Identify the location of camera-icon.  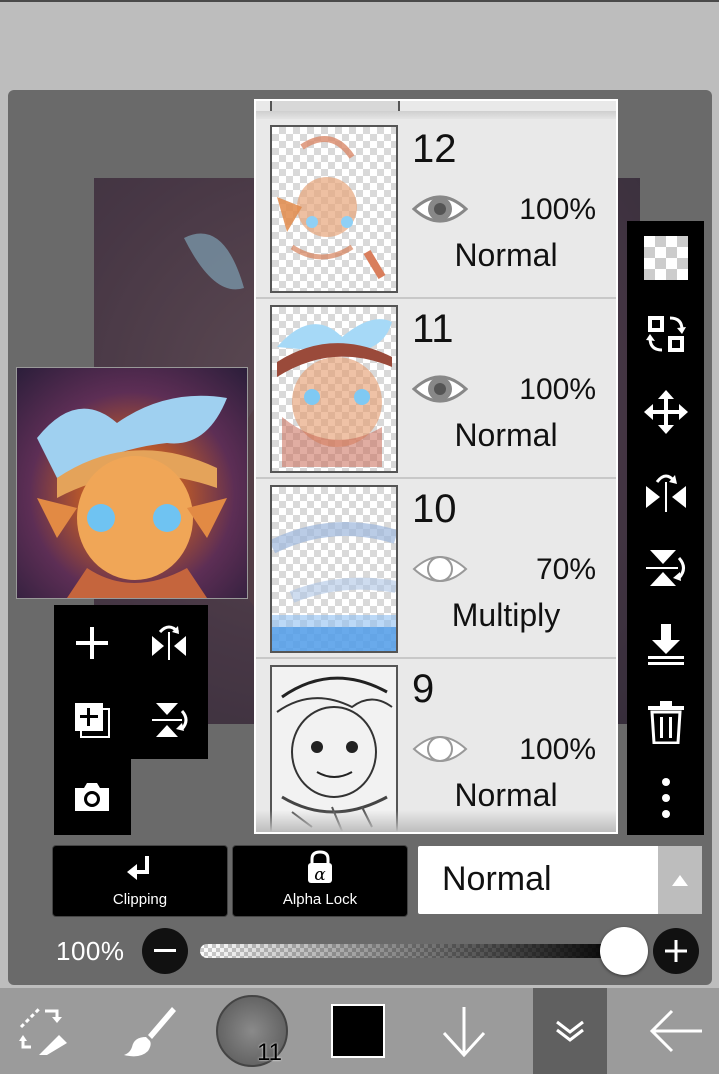
(92, 797).